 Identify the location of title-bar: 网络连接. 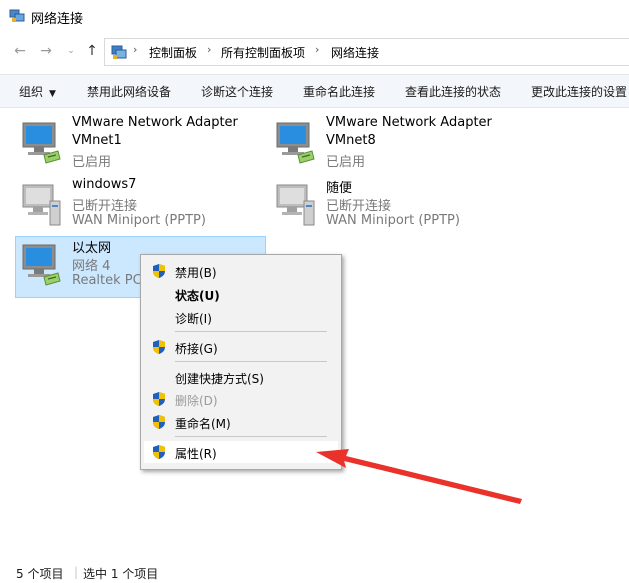
(314, 16).